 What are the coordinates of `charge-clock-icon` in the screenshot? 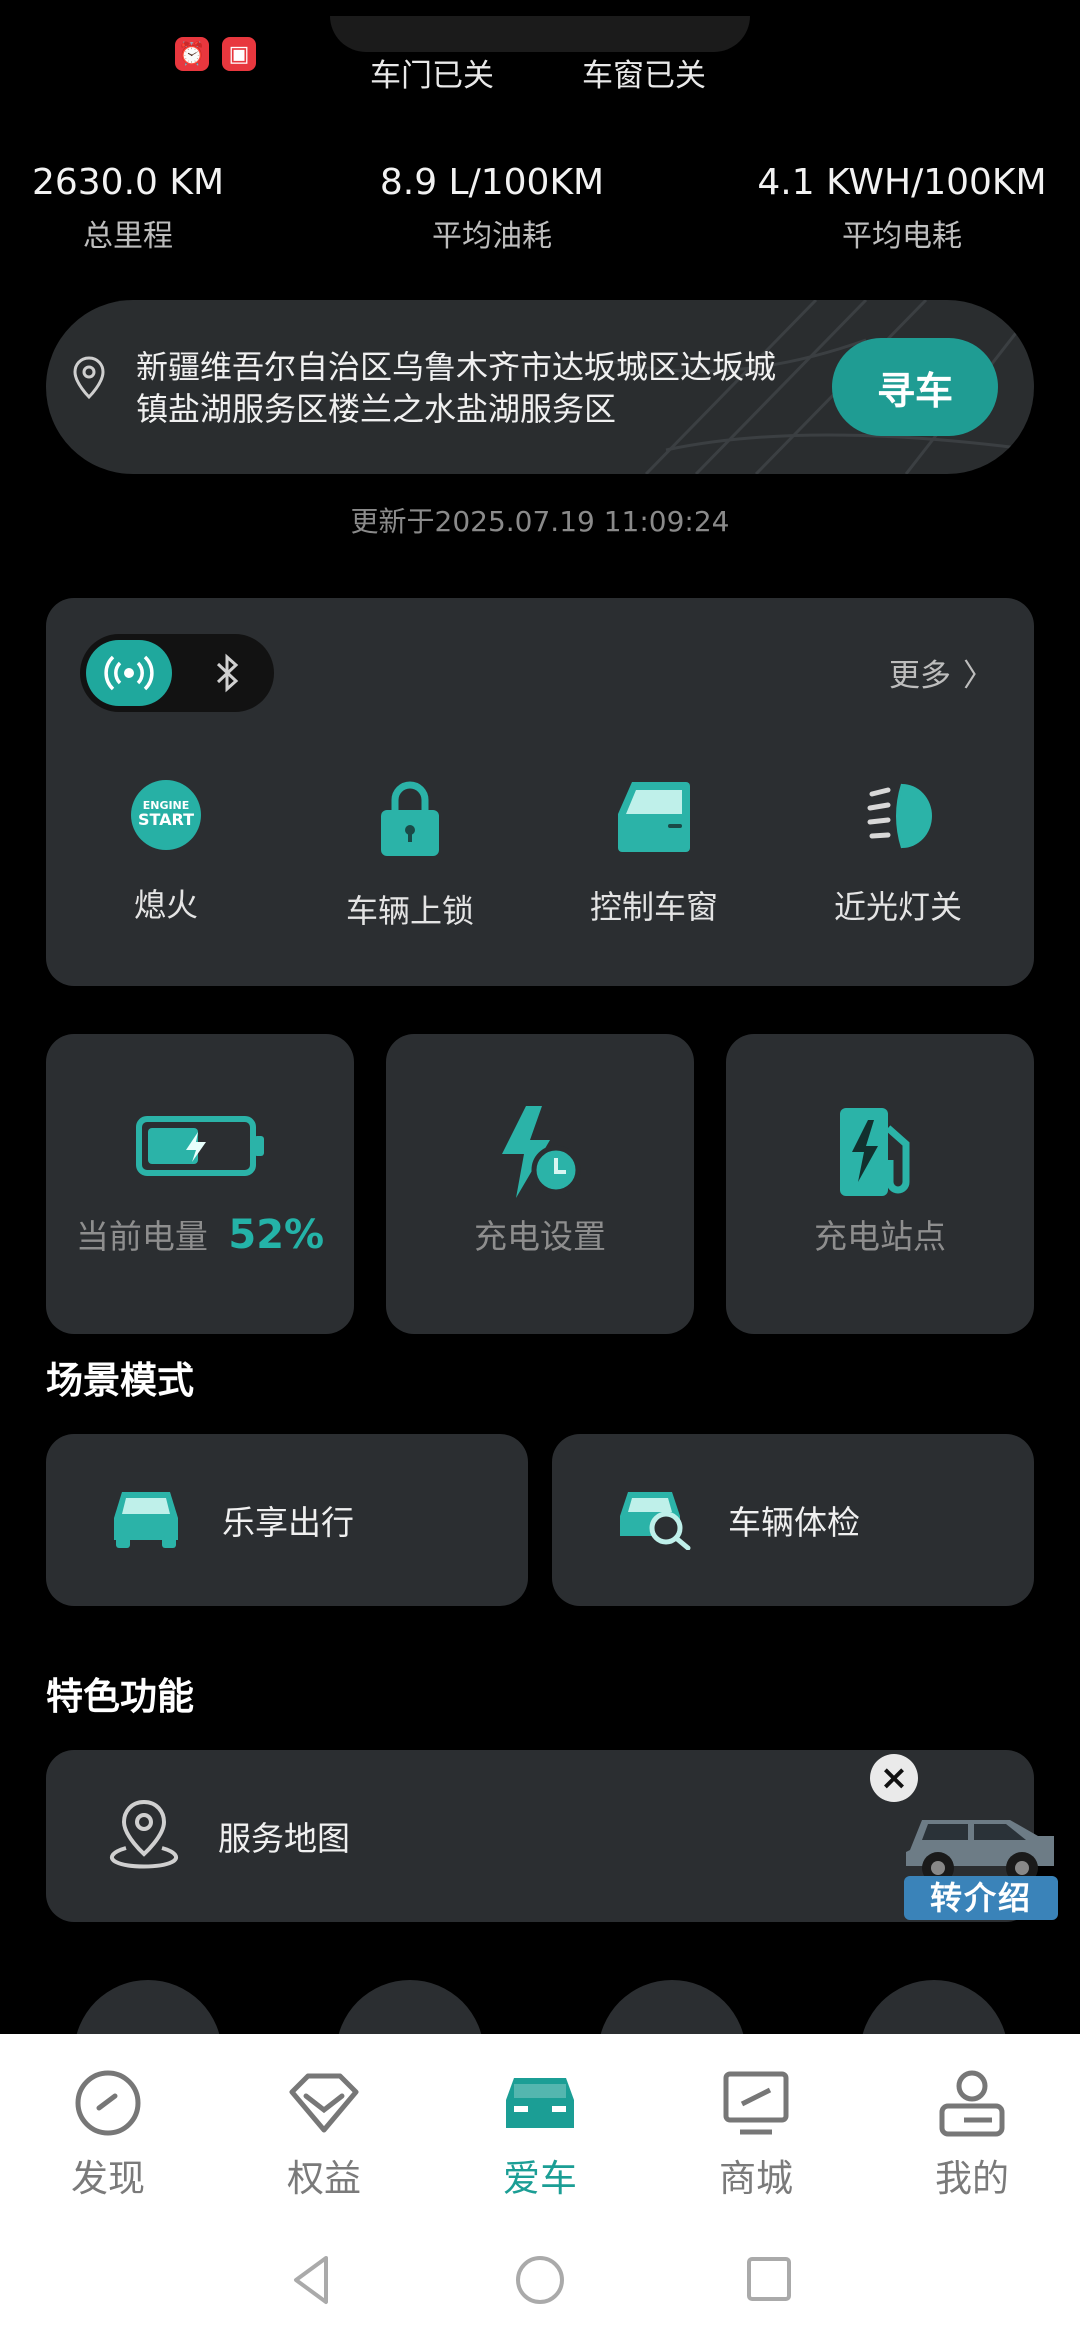 It's located at (541, 1152).